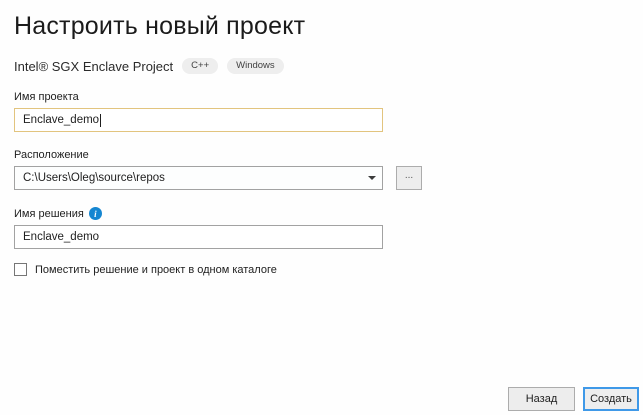 Image resolution: width=643 pixels, height=415 pixels. What do you see at coordinates (541, 399) in the screenshot?
I see `back-button: Назад` at bounding box center [541, 399].